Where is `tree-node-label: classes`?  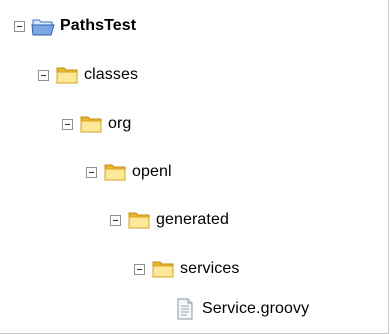
tree-node-label: classes is located at coordinates (111, 74).